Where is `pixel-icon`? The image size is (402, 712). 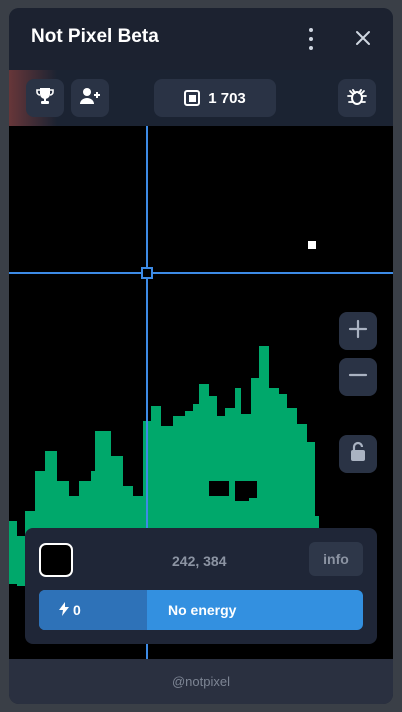
pixel-icon is located at coordinates (192, 98).